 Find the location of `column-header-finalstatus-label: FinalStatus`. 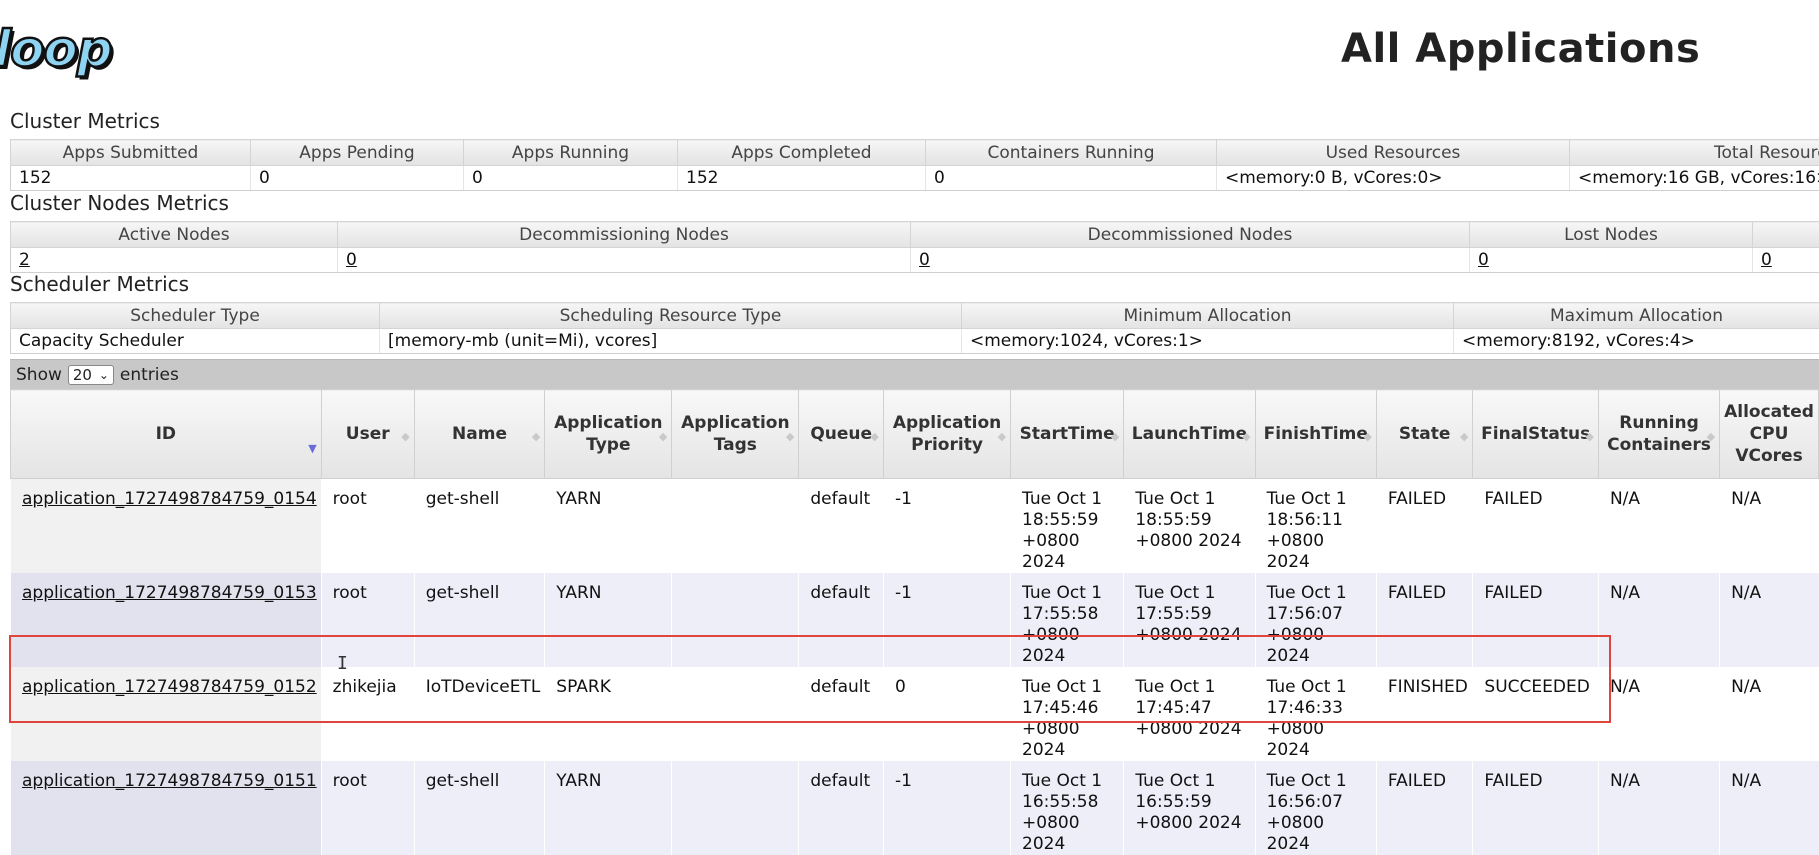

column-header-finalstatus-label: FinalStatus is located at coordinates (1535, 434).